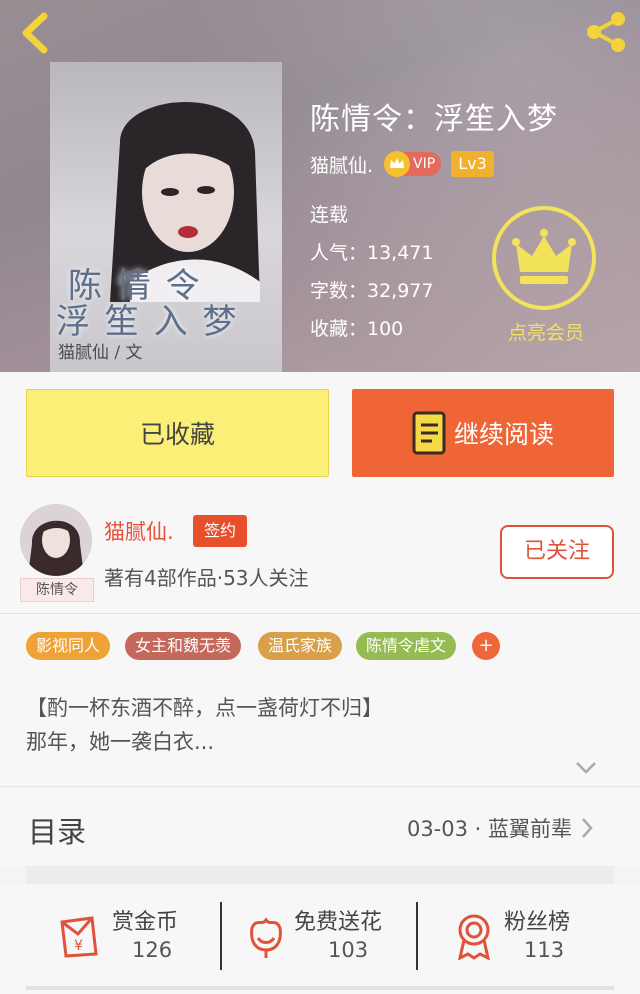  Describe the element at coordinates (357, 329) in the screenshot. I see `collections-stat: 收藏：100` at that location.